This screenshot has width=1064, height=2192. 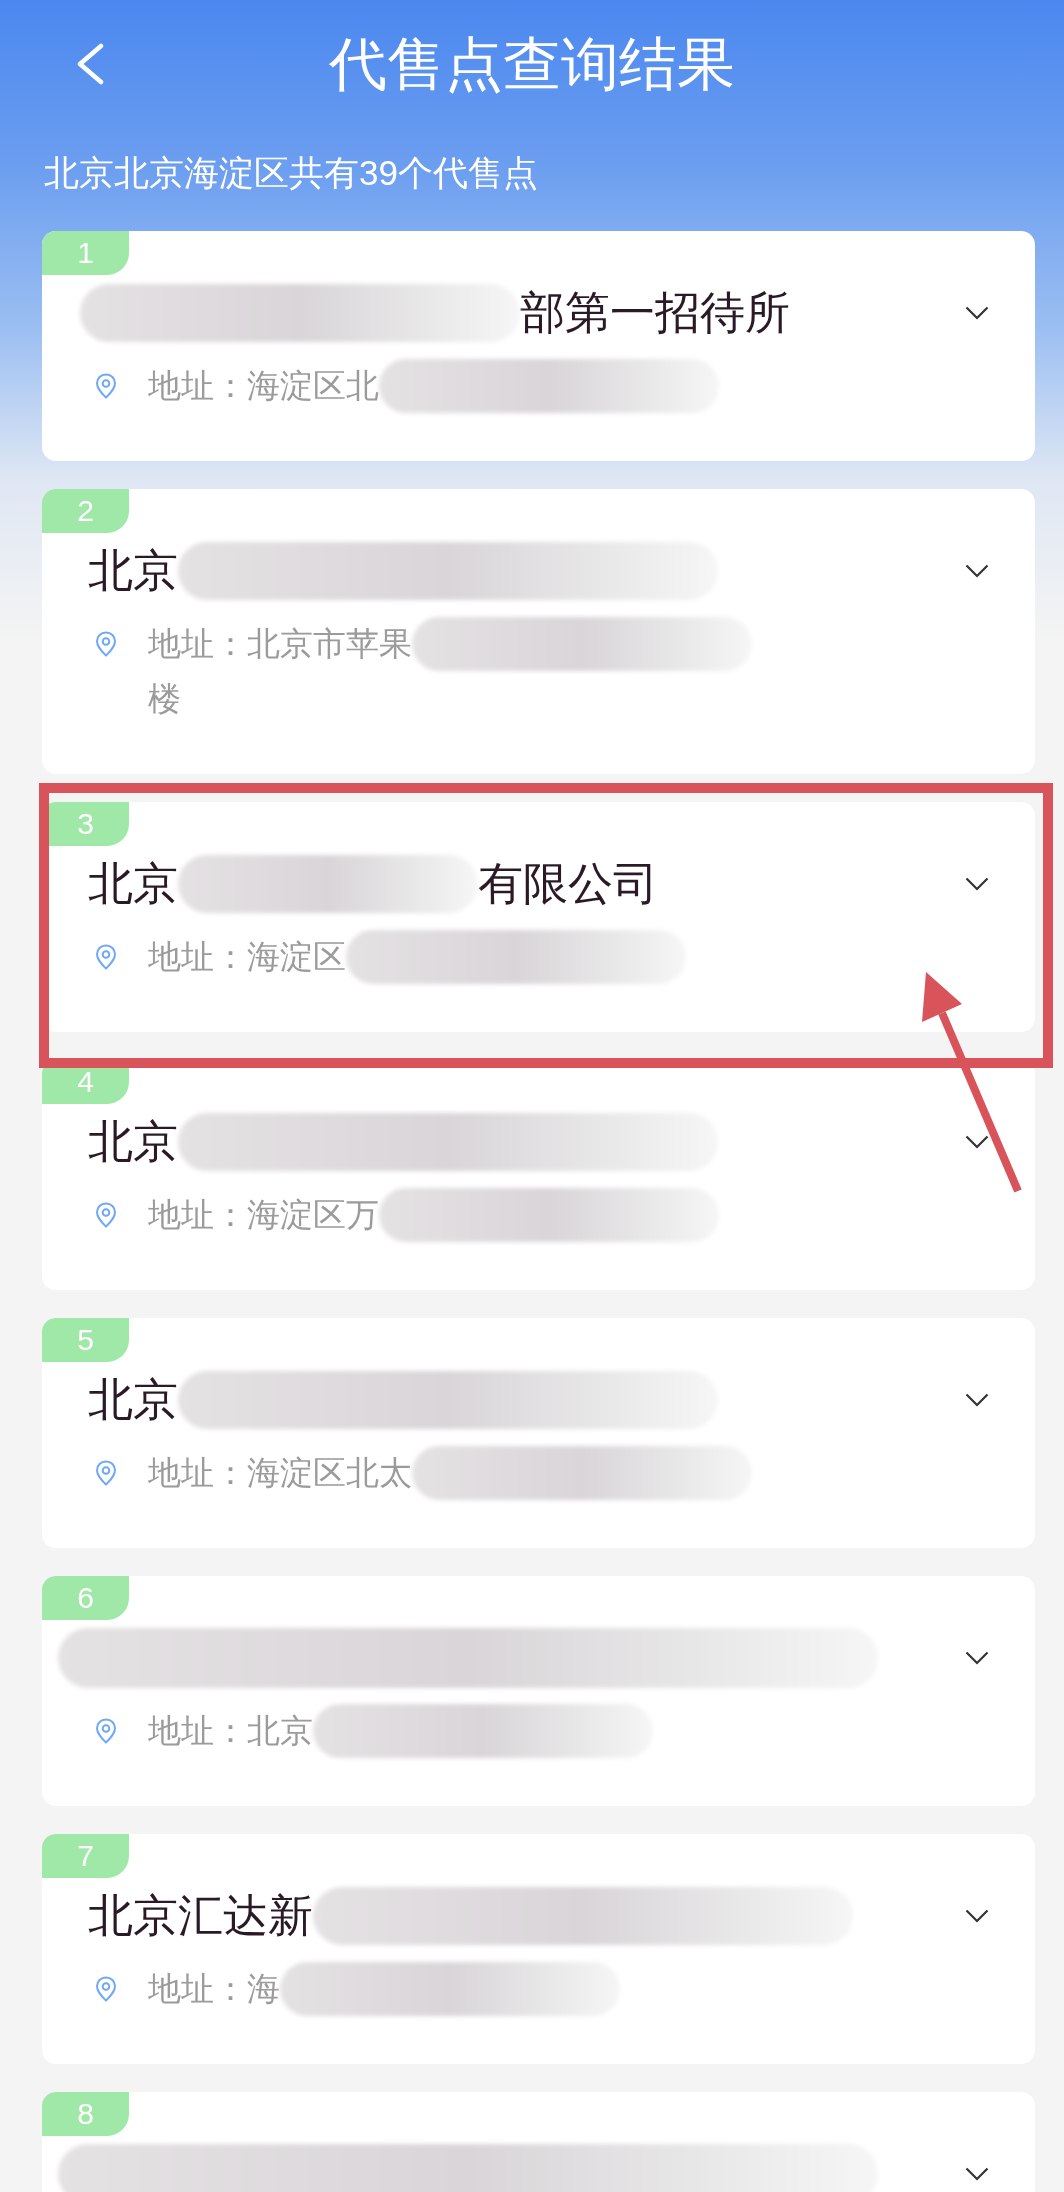 I want to click on outlet-address: 地址：北京, so click(x=230, y=1731).